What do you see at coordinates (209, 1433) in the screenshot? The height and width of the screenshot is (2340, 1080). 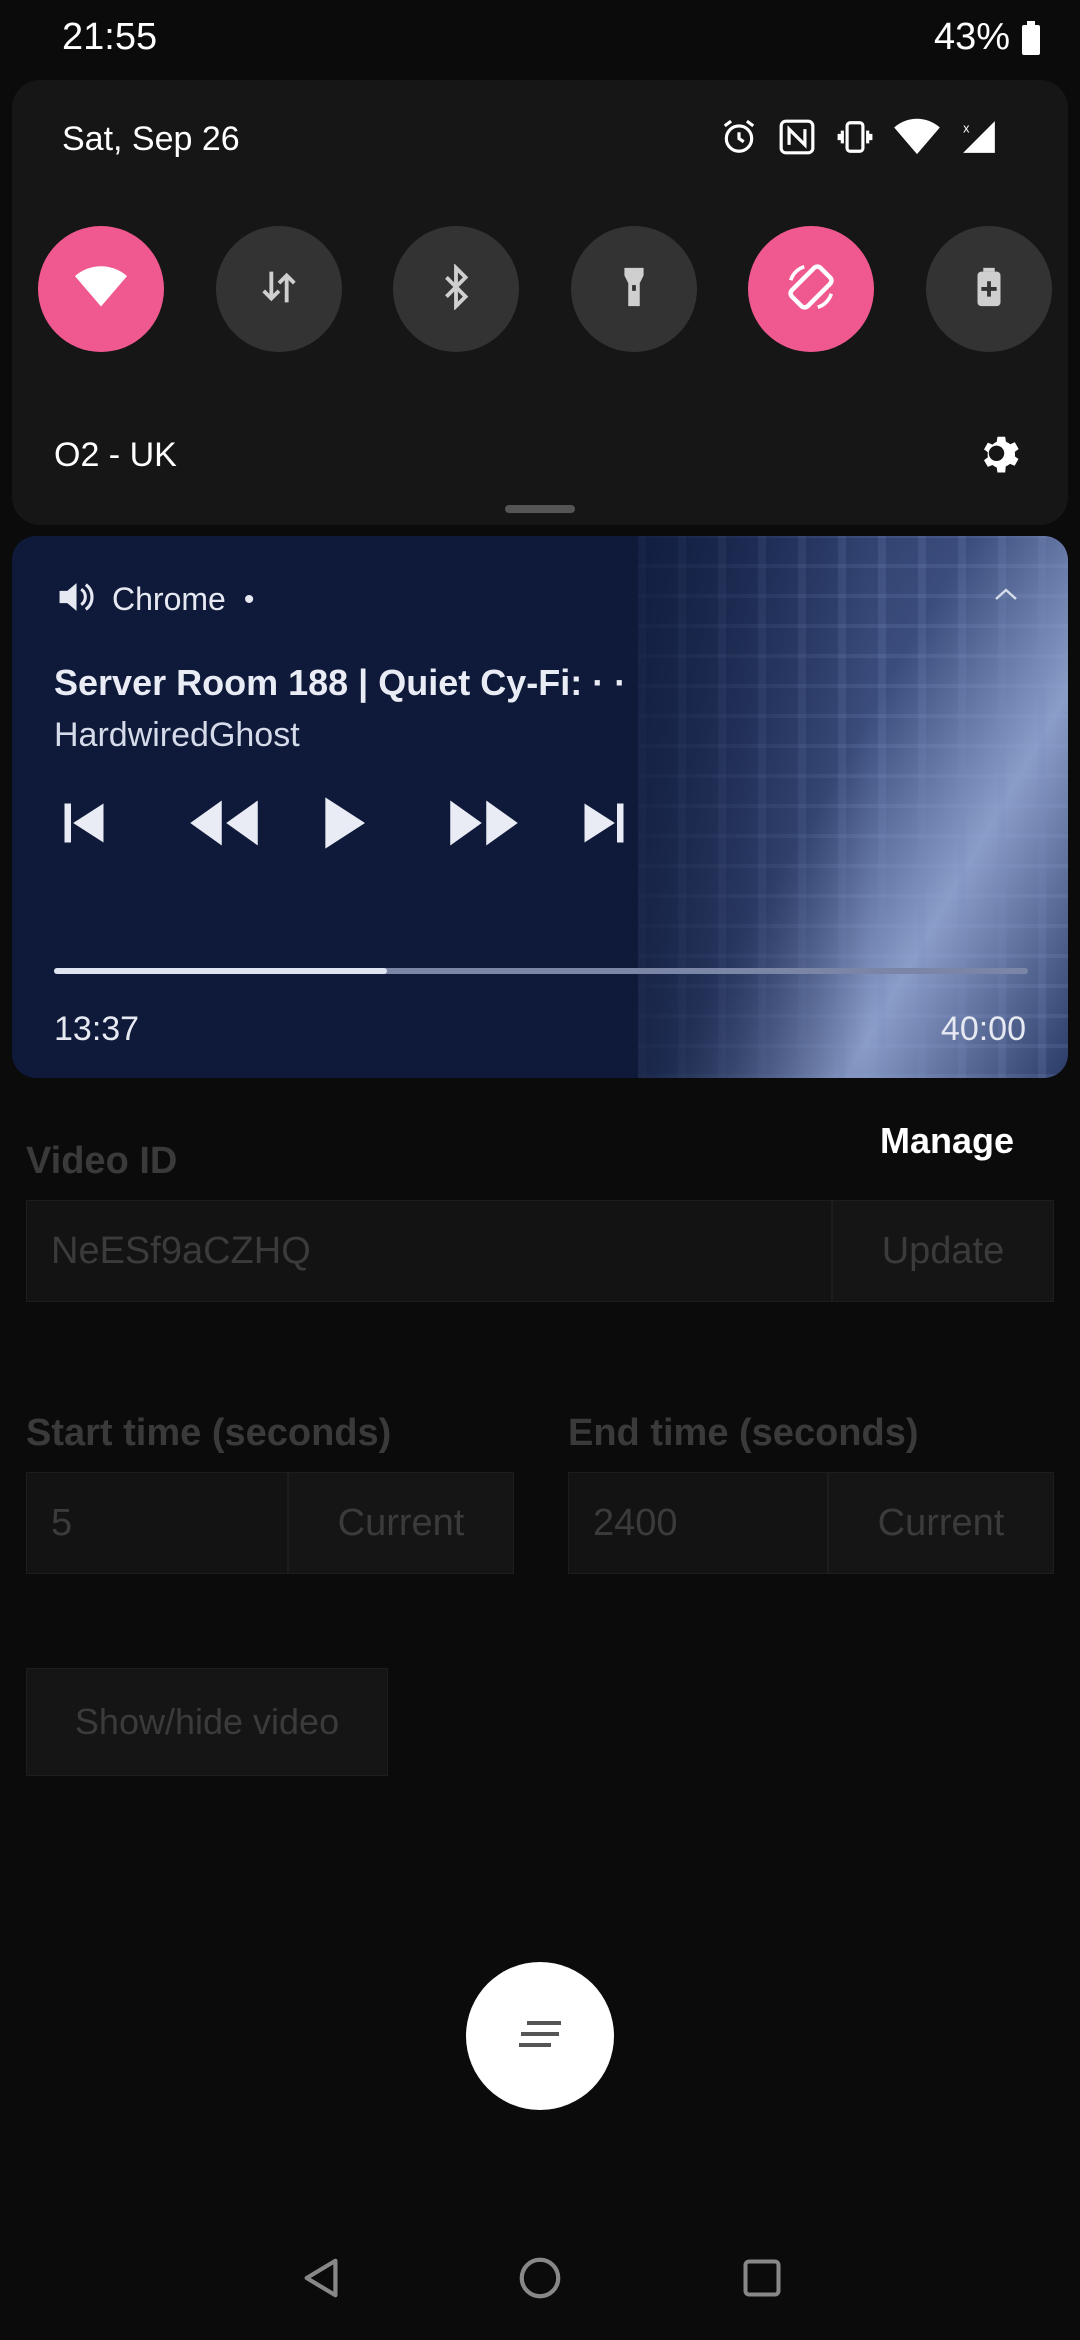 I see `start-time-label: Start time (seconds)` at bounding box center [209, 1433].